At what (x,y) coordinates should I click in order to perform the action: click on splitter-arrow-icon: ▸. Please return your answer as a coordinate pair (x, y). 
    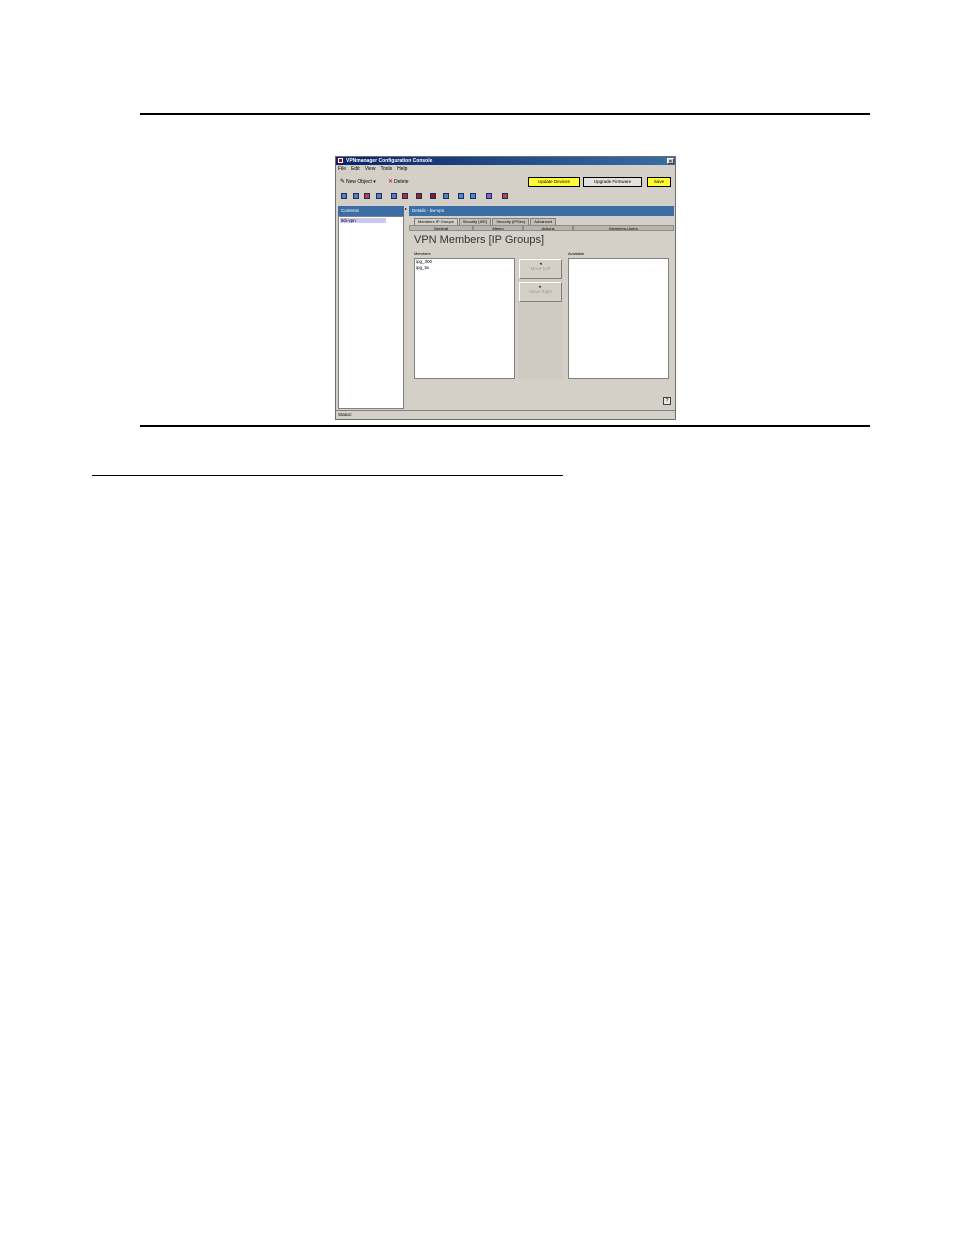
    Looking at the image, I should click on (406, 209).